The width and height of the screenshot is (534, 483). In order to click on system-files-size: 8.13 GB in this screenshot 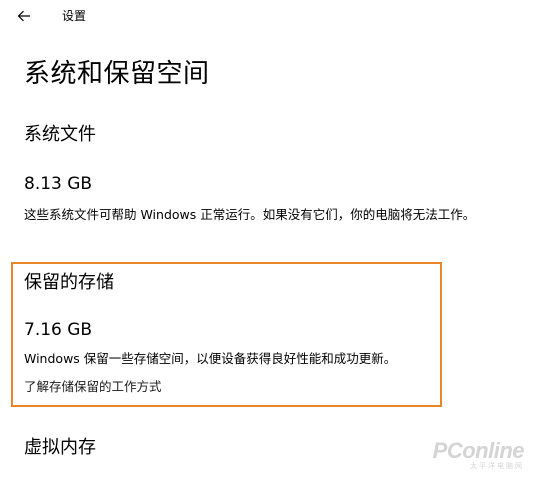, I will do `click(58, 184)`.